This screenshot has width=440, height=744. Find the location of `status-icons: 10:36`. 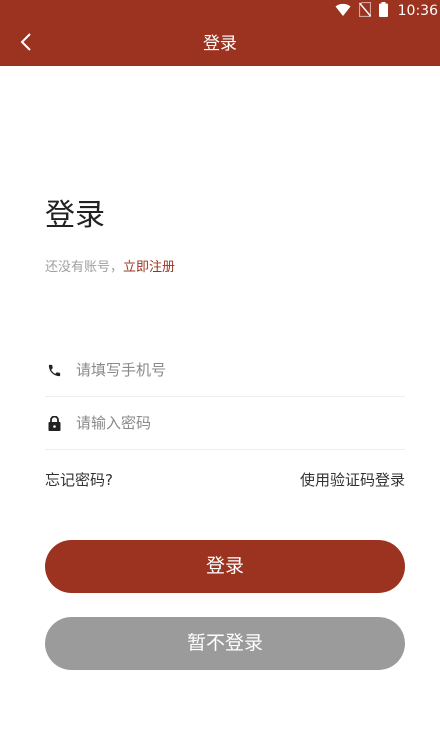

status-icons: 10:36 is located at coordinates (387, 11).